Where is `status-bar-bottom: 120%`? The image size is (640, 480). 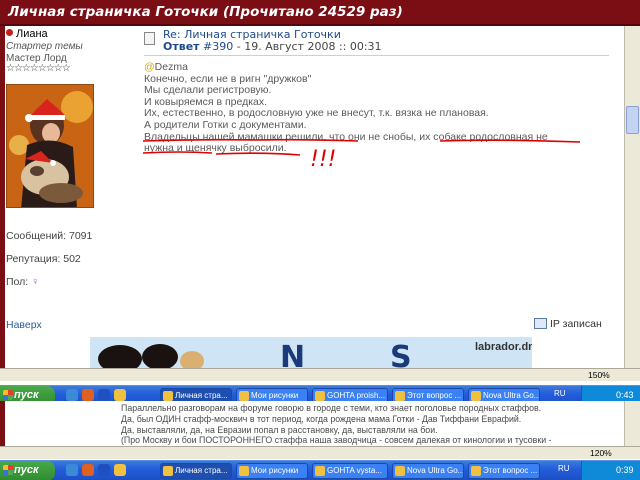 status-bar-bottom: 120% is located at coordinates (320, 452).